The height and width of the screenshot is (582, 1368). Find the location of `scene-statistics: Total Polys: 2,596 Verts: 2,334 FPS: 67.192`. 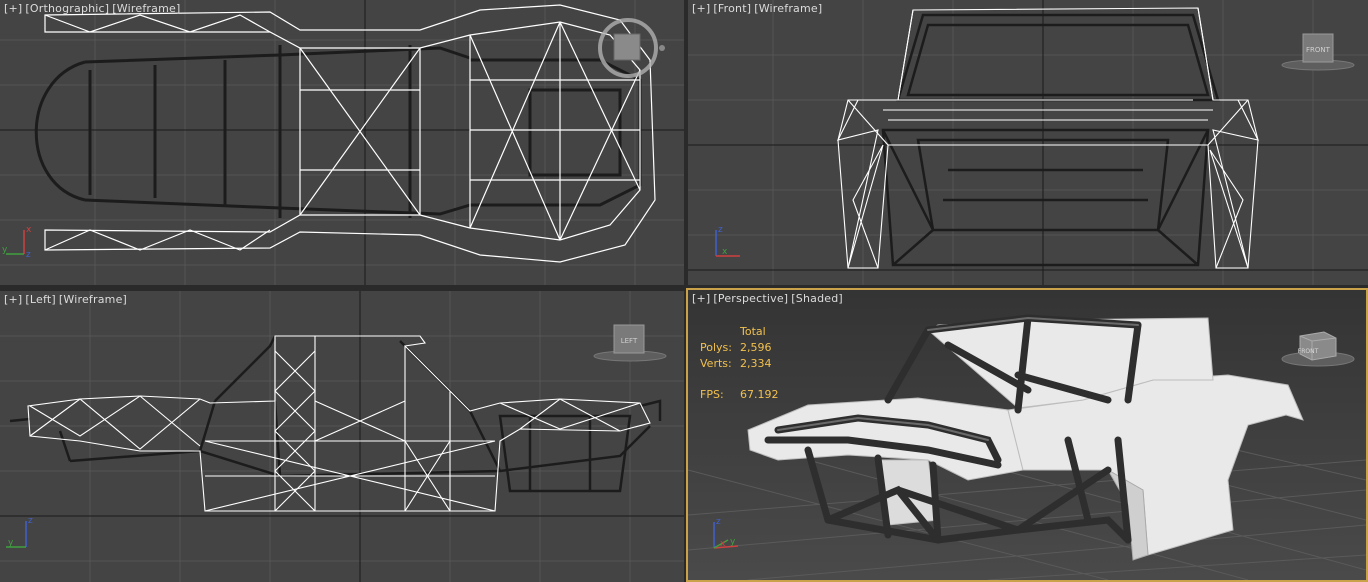

scene-statistics: Total Polys: 2,596 Verts: 2,334 FPS: 67.192 is located at coordinates (739, 363).